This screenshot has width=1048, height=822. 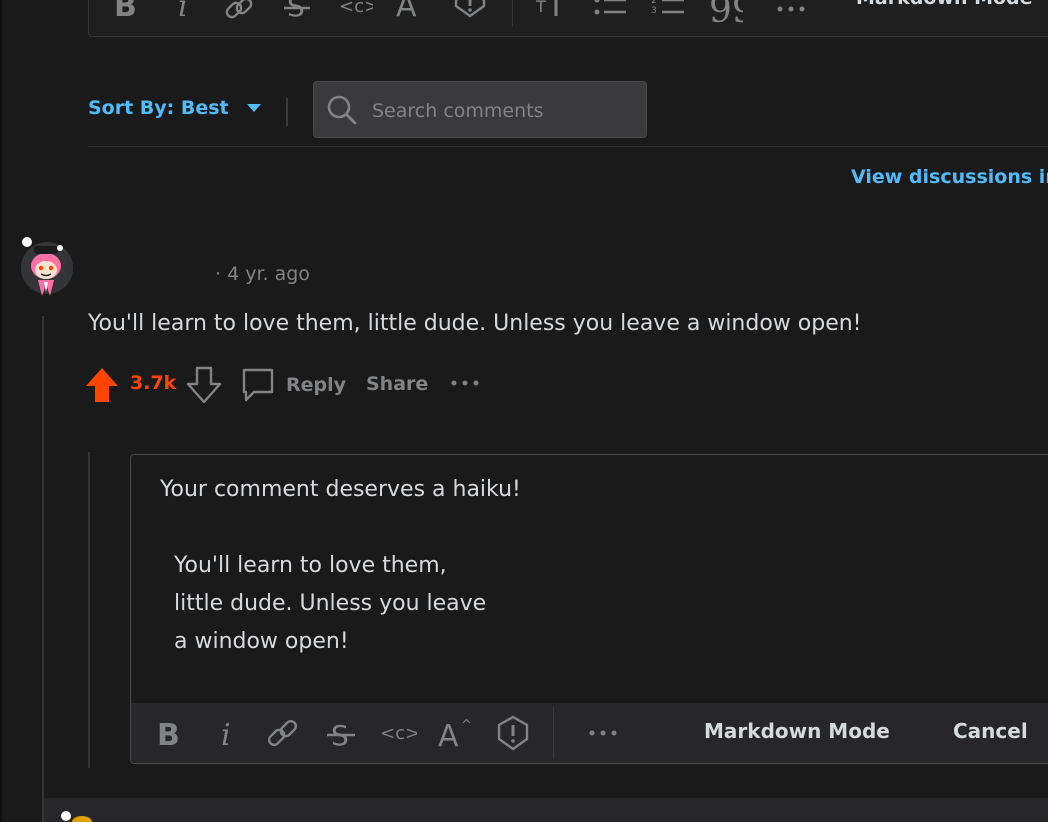 What do you see at coordinates (287, 112) in the screenshot?
I see `sort-separator` at bounding box center [287, 112].